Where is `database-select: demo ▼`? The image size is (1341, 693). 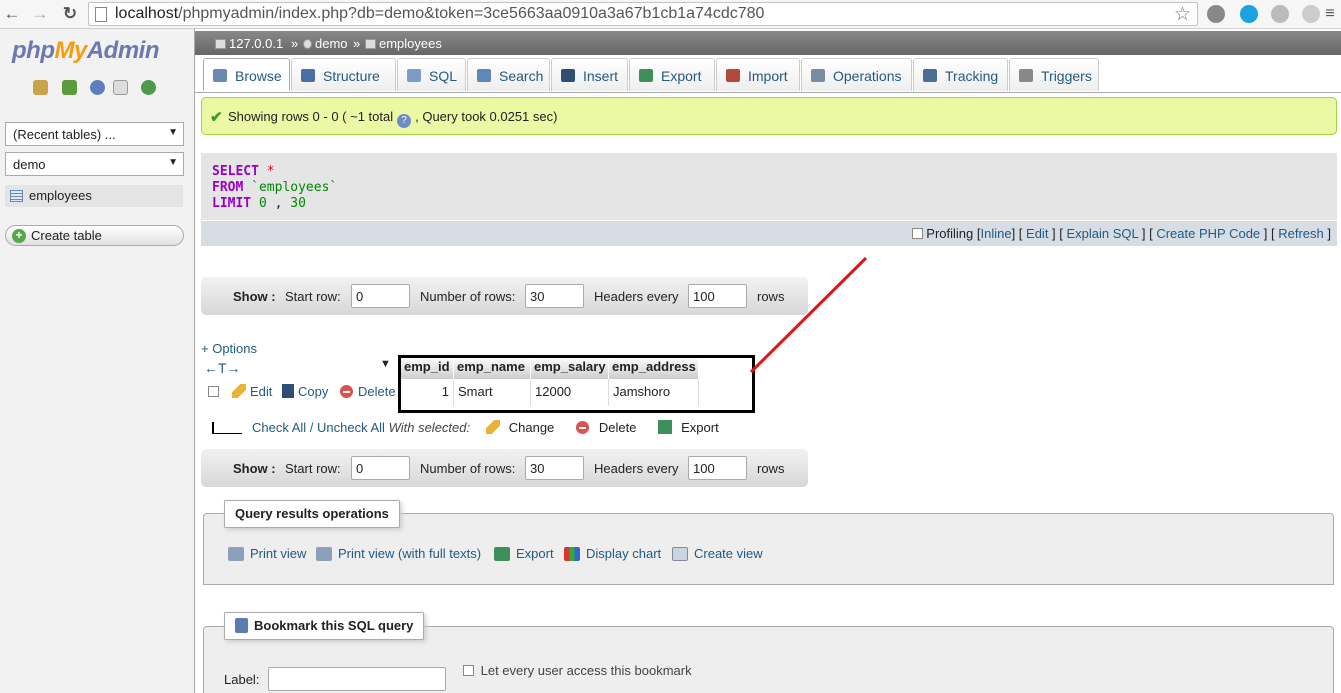 database-select: demo ▼ is located at coordinates (94, 164).